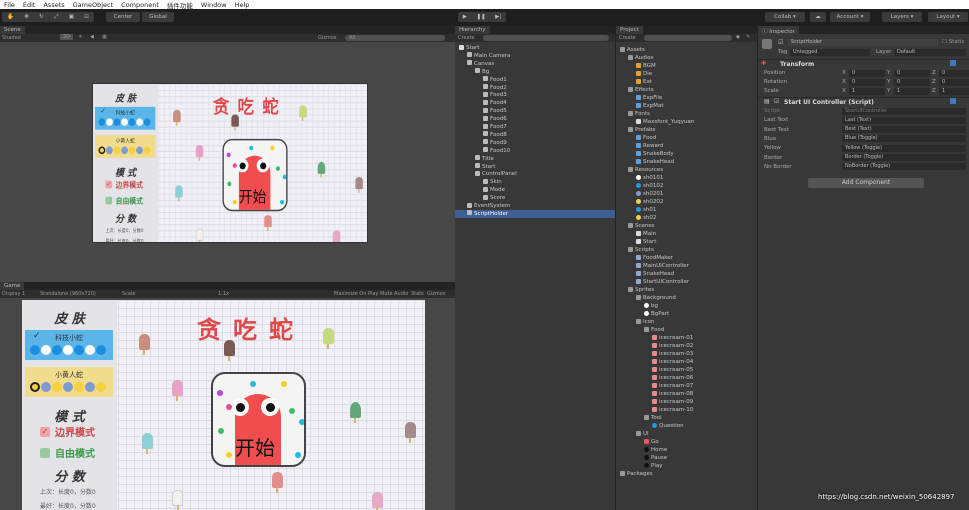 The height and width of the screenshot is (510, 969). What do you see at coordinates (687, 394) in the screenshot?
I see `tree-item: icecream-08` at bounding box center [687, 394].